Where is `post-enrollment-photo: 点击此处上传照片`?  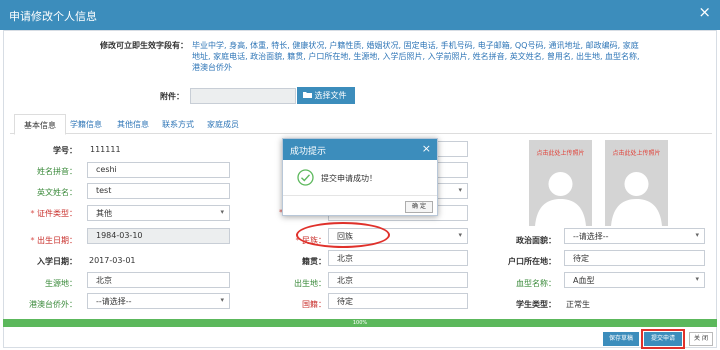 post-enrollment-photo: 点击此处上传照片 is located at coordinates (560, 183).